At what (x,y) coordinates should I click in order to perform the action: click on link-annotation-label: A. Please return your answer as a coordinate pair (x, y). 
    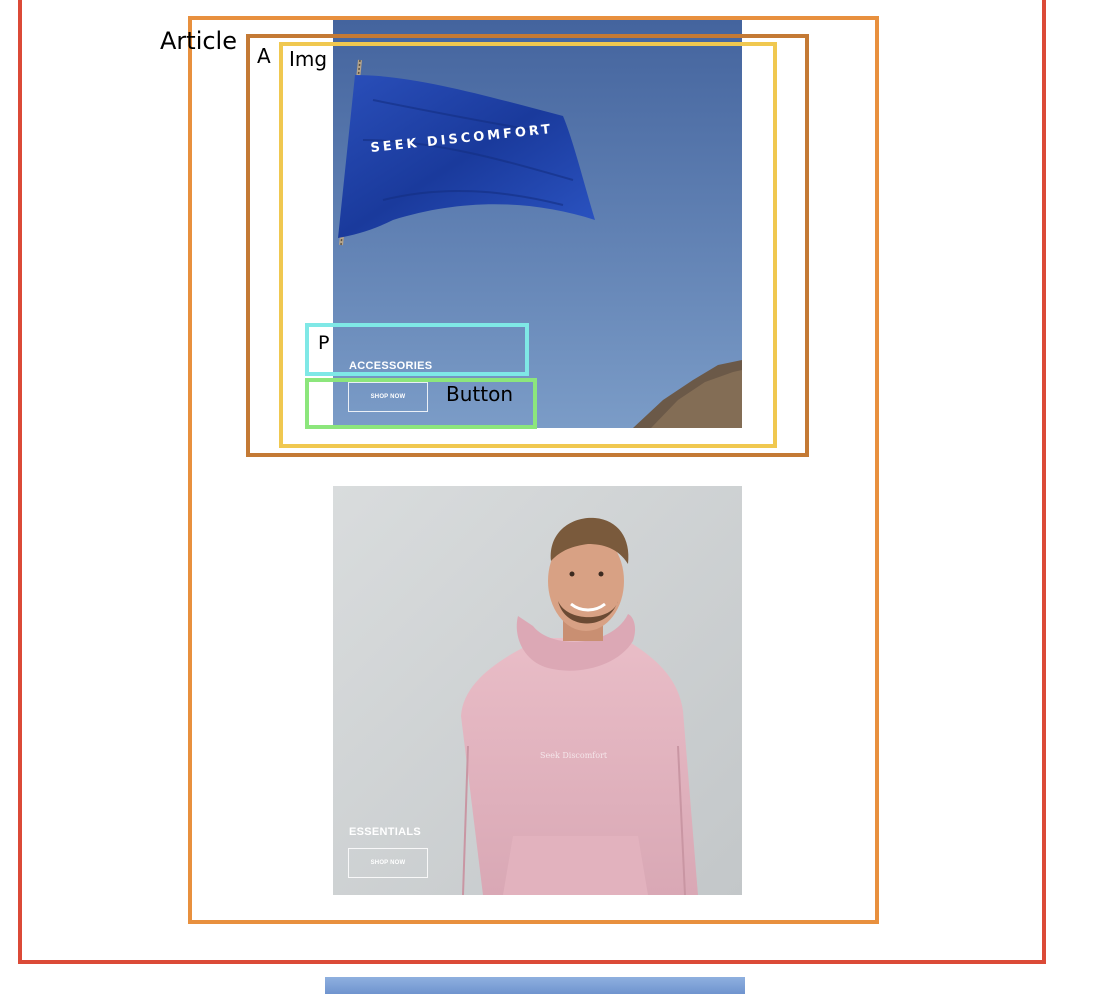
    Looking at the image, I should click on (264, 56).